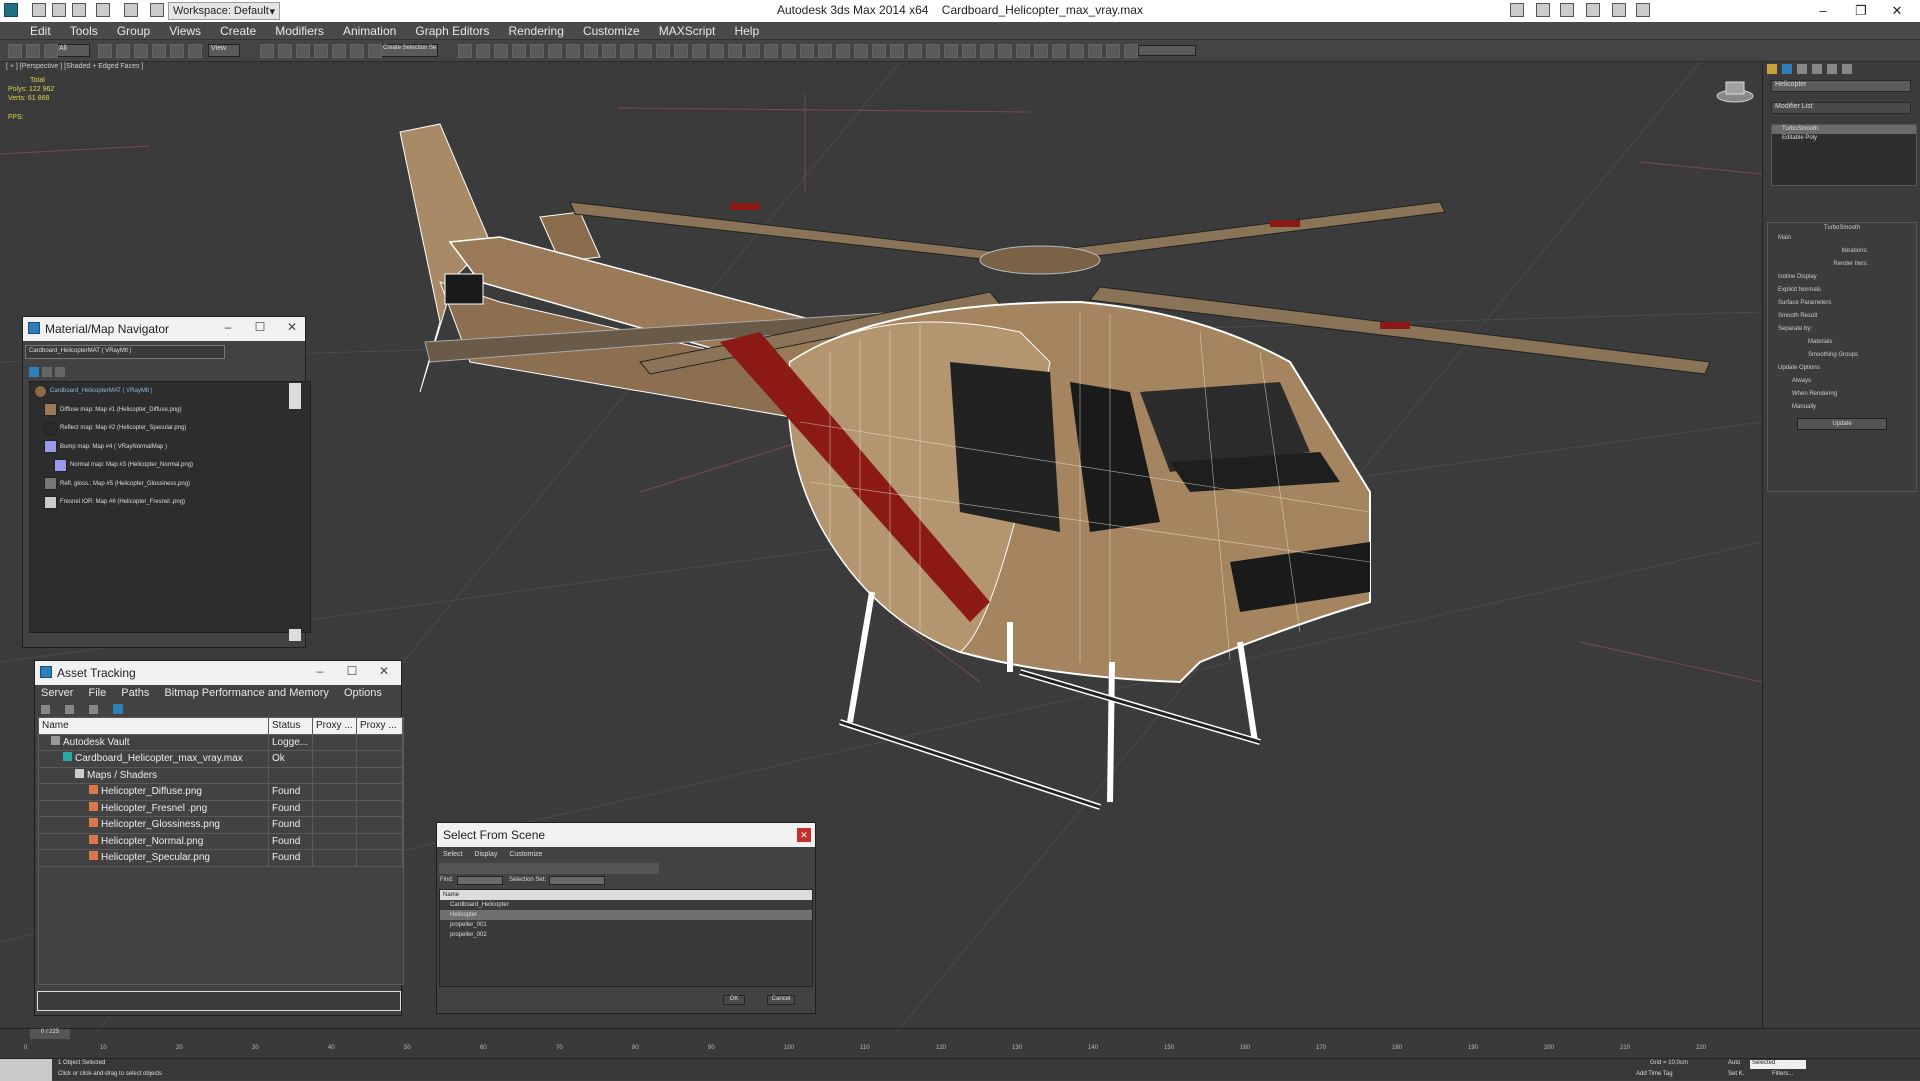 This screenshot has width=1920, height=1081. What do you see at coordinates (221, 825) in the screenshot?
I see `table-row: Helicopter_Glossiness.png Found` at bounding box center [221, 825].